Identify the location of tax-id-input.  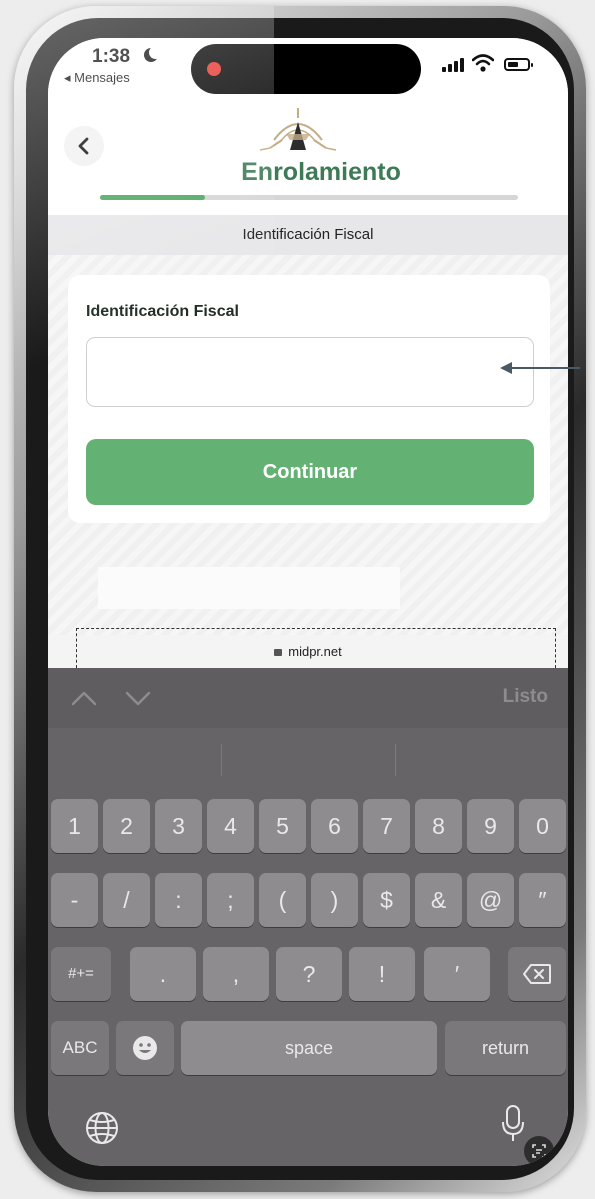
(310, 372).